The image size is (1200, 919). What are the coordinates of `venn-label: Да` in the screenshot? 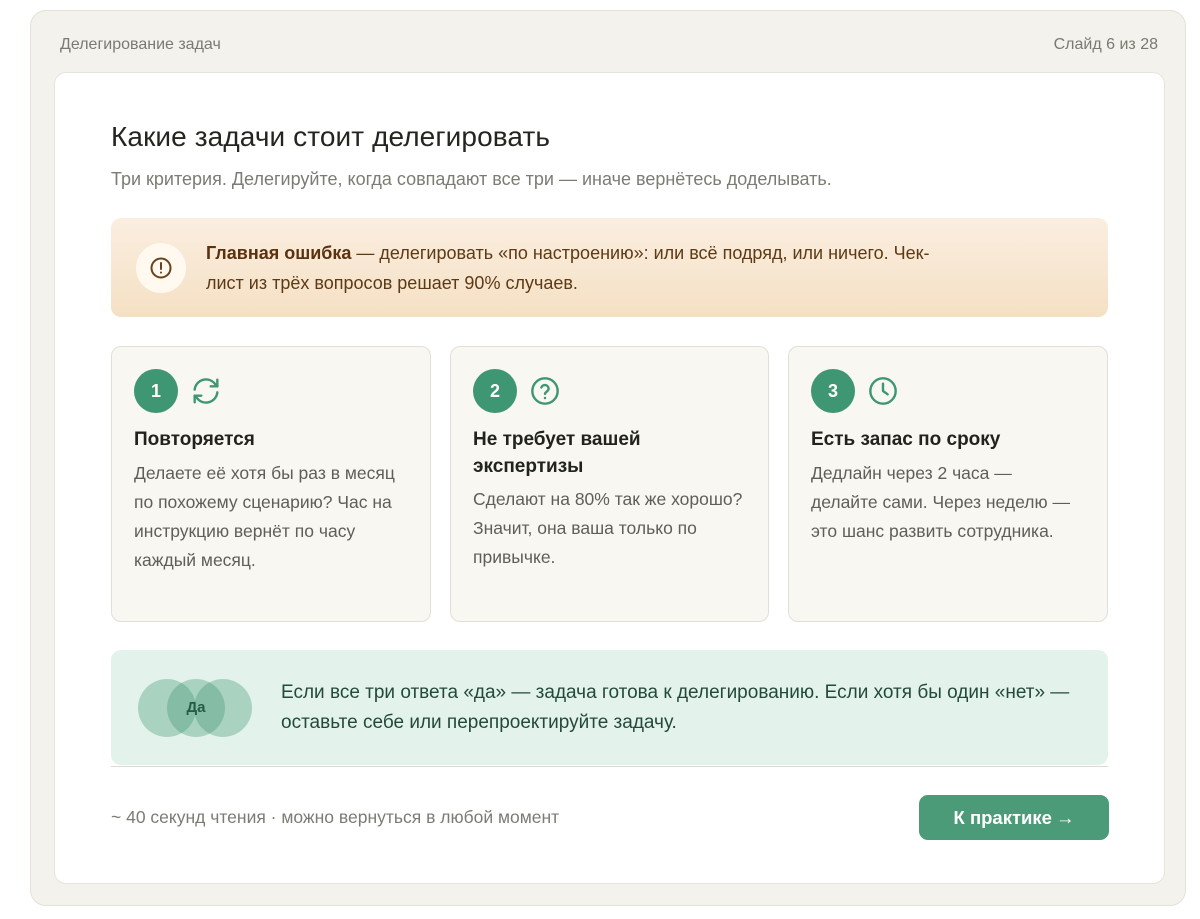 It's located at (196, 707).